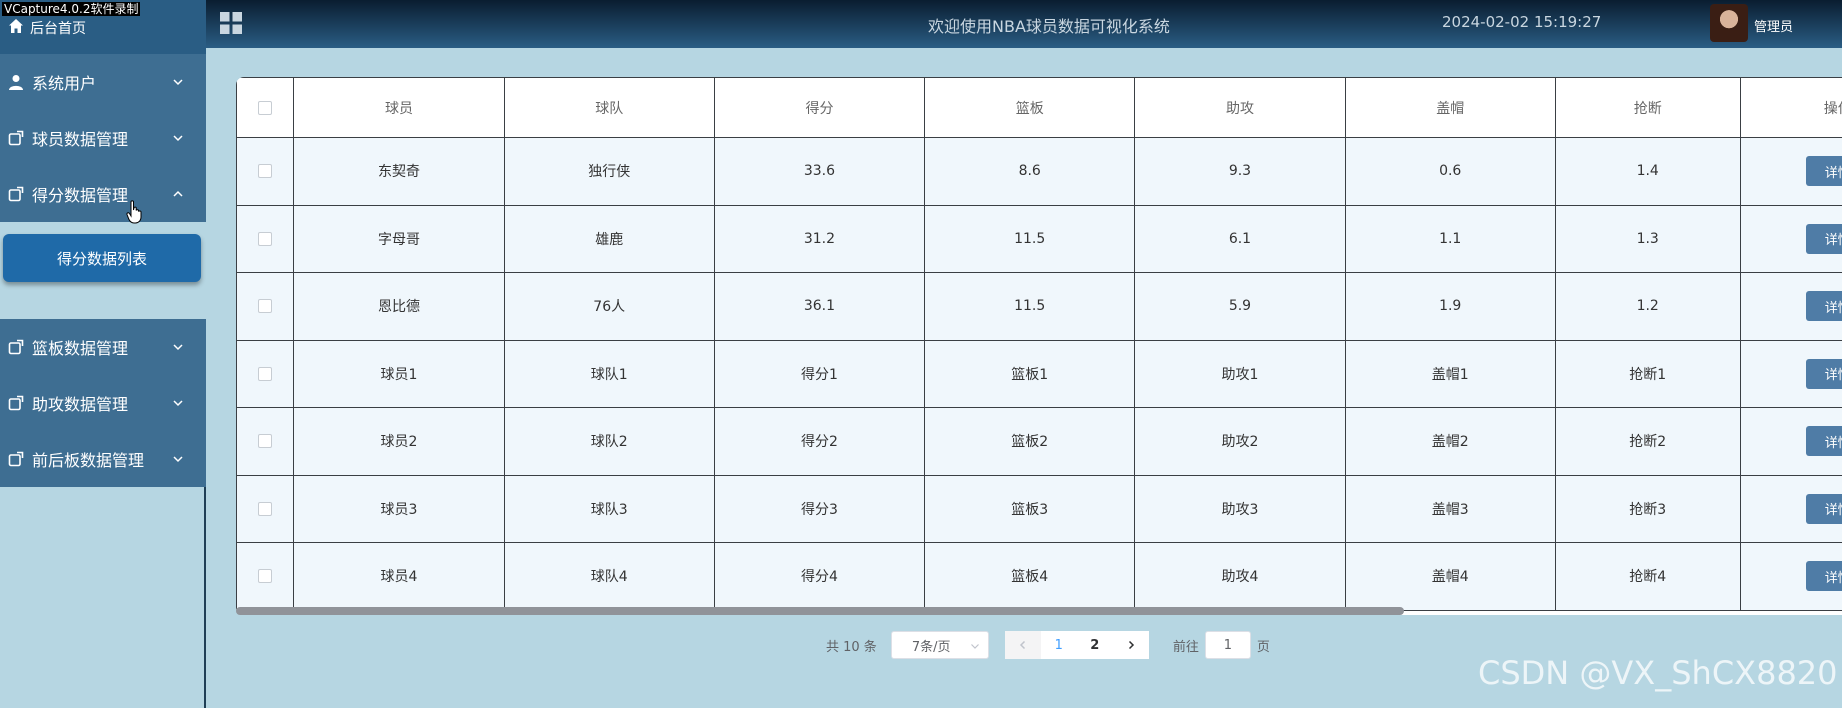  What do you see at coordinates (80, 348) in the screenshot?
I see `sidebar-item-label: 篮板数据管理` at bounding box center [80, 348].